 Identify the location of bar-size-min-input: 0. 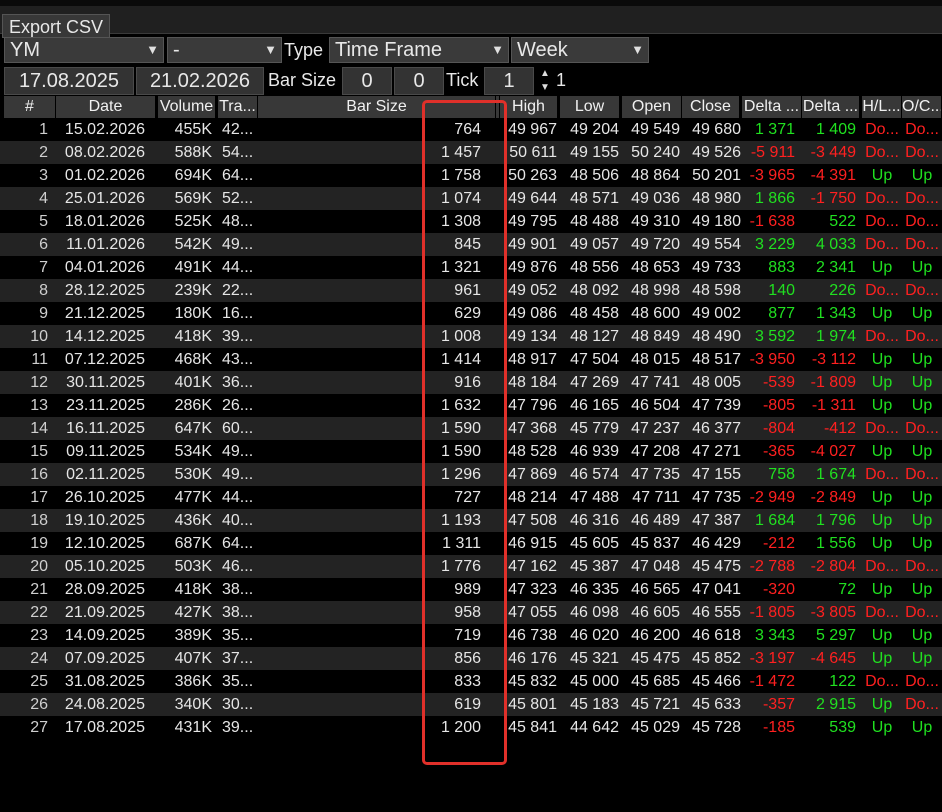
(367, 81).